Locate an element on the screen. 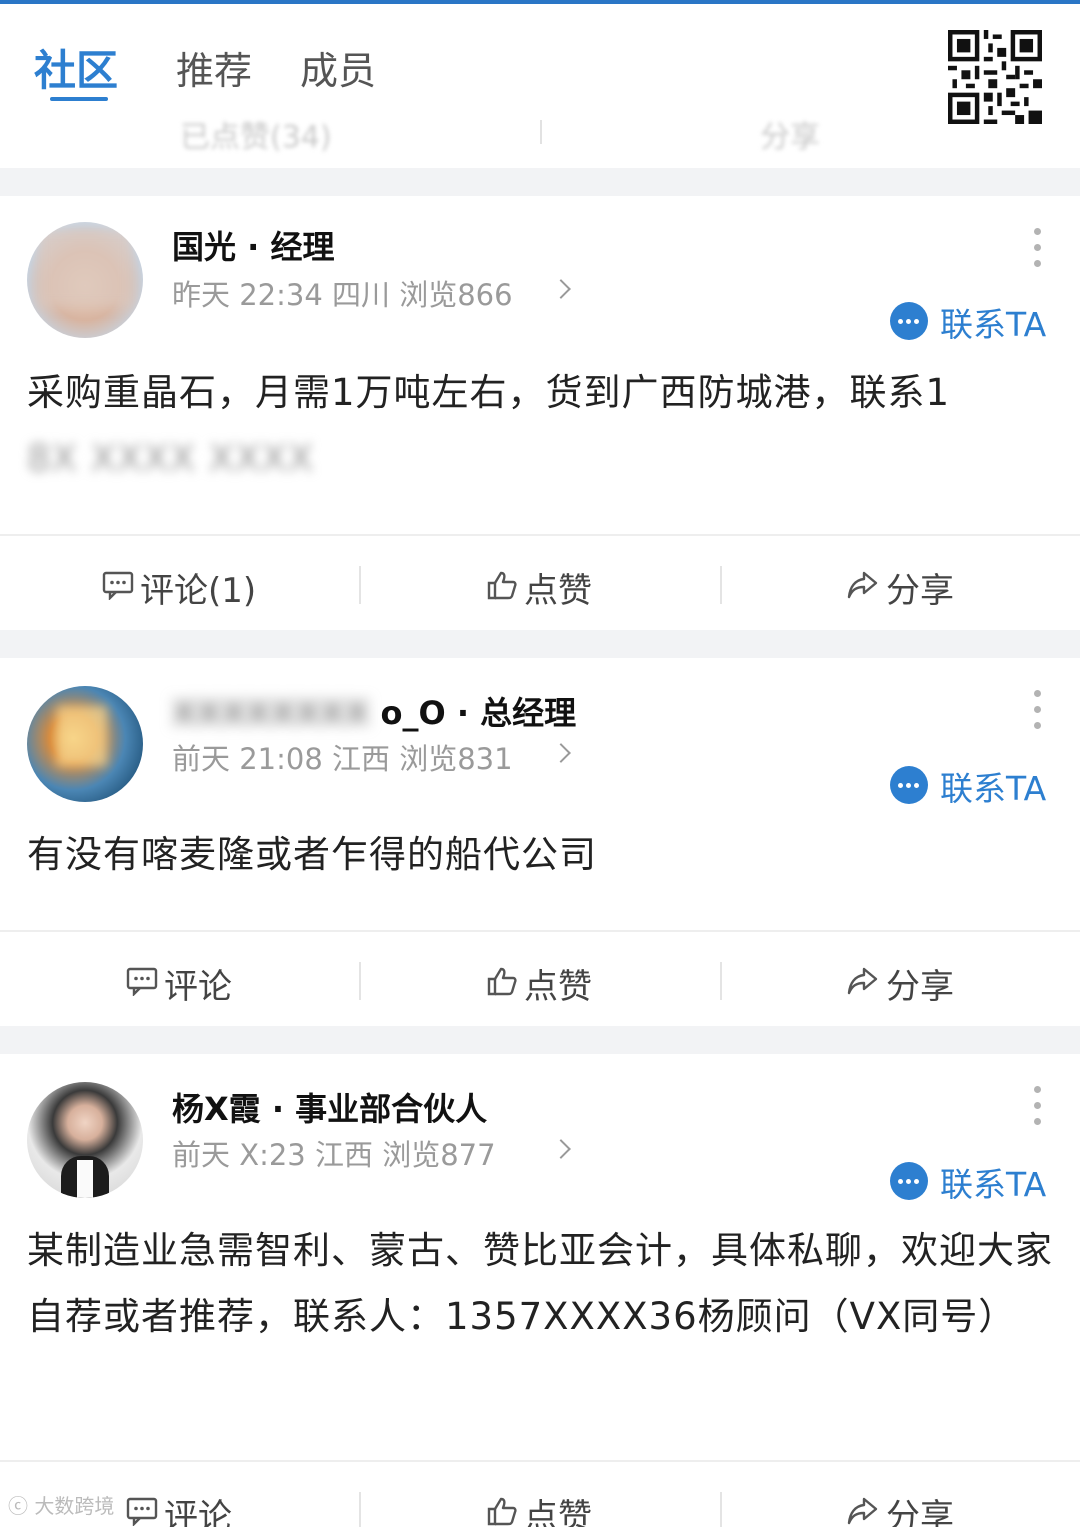 Image resolution: width=1080 pixels, height=1527 pixels. watermark-logo-icon: ⓒ is located at coordinates (18, 1506).